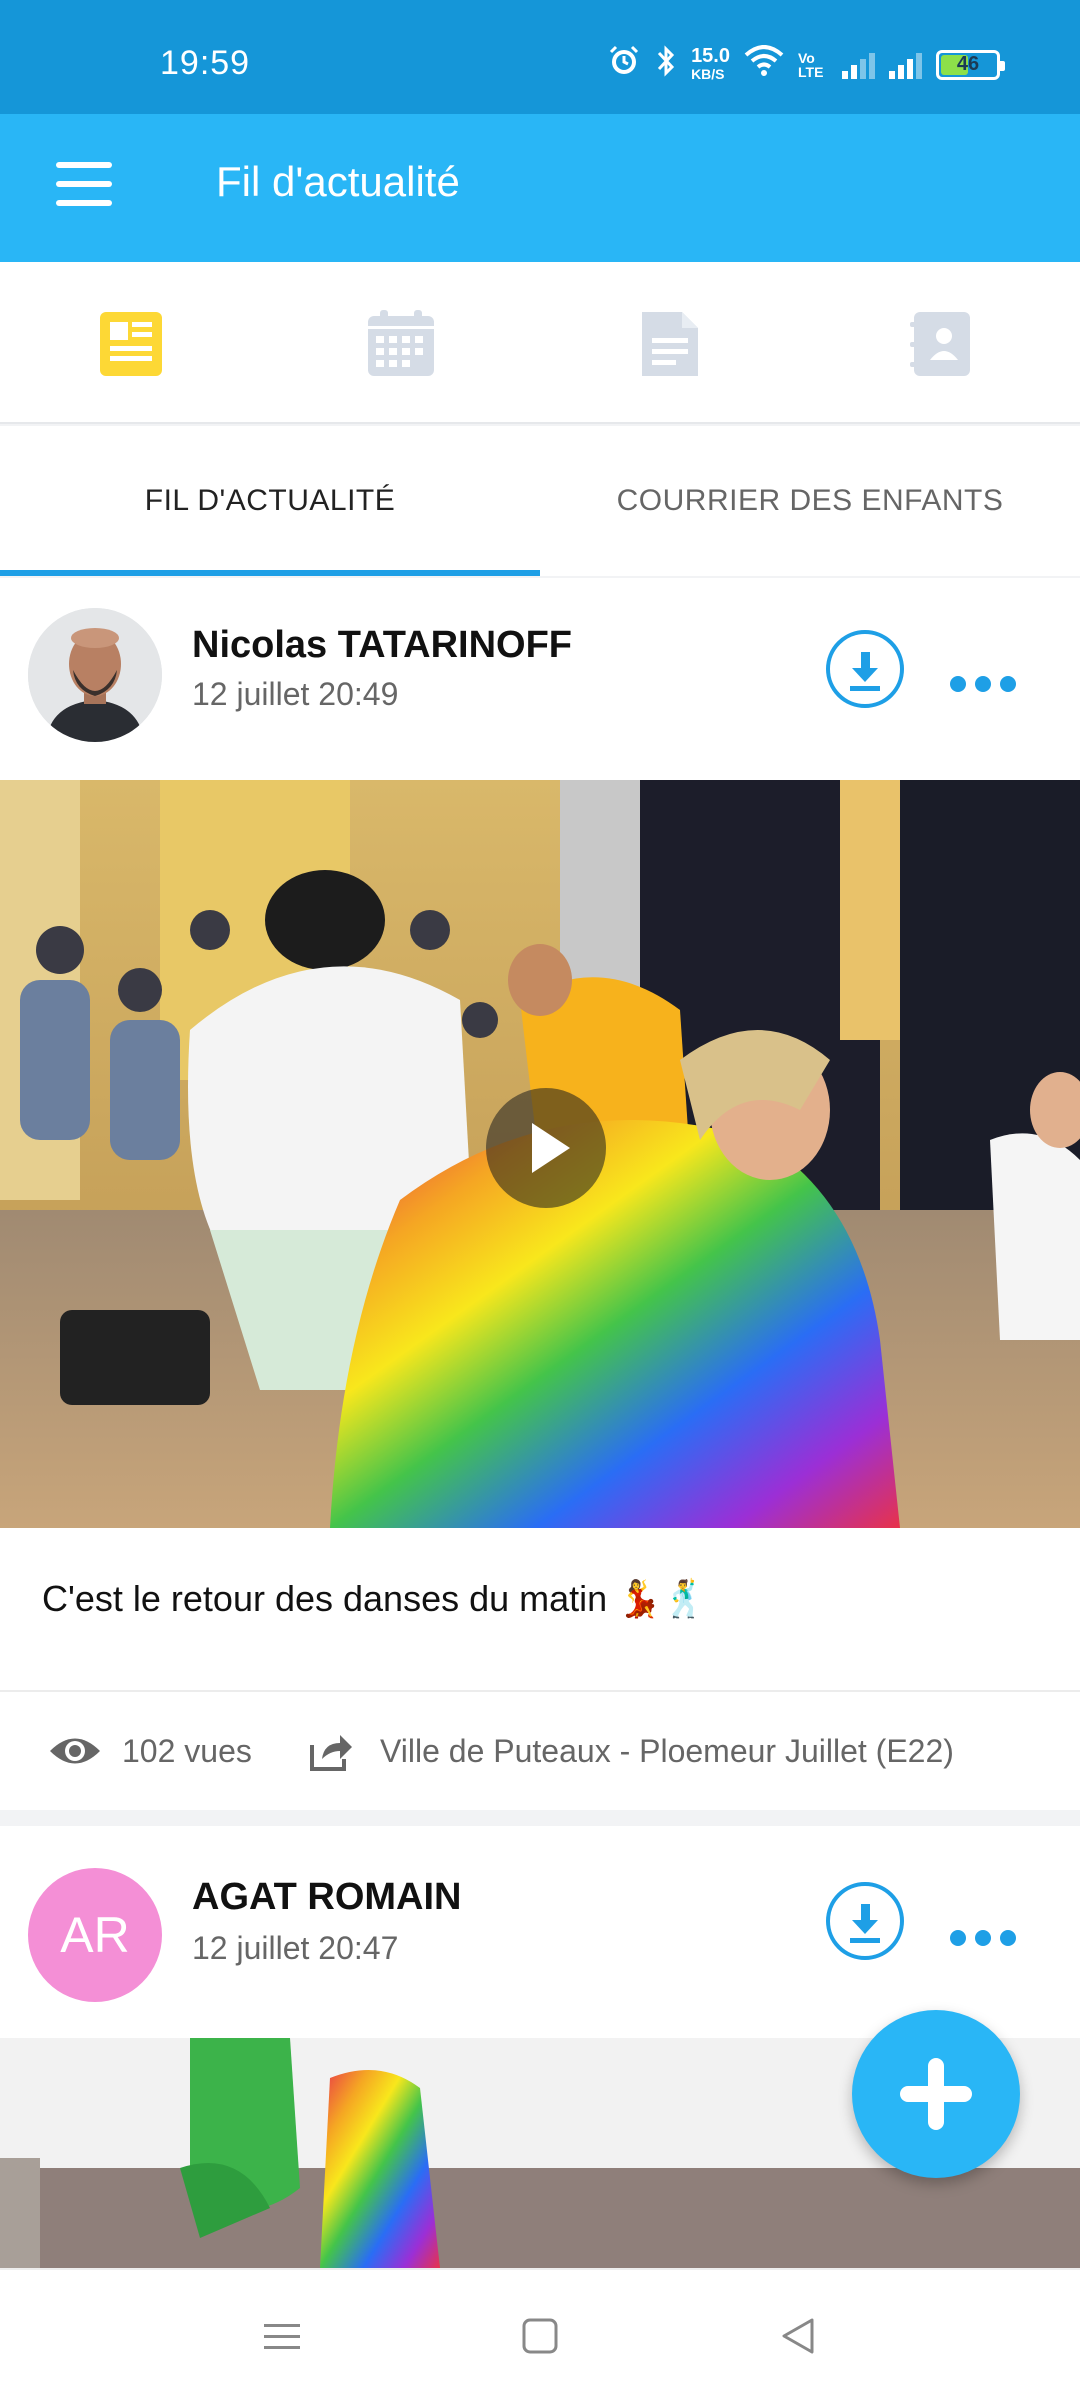 The image size is (1080, 2400). I want to click on post-caption: C'est le retour des danses du matin 💃🕺, so click(374, 1598).